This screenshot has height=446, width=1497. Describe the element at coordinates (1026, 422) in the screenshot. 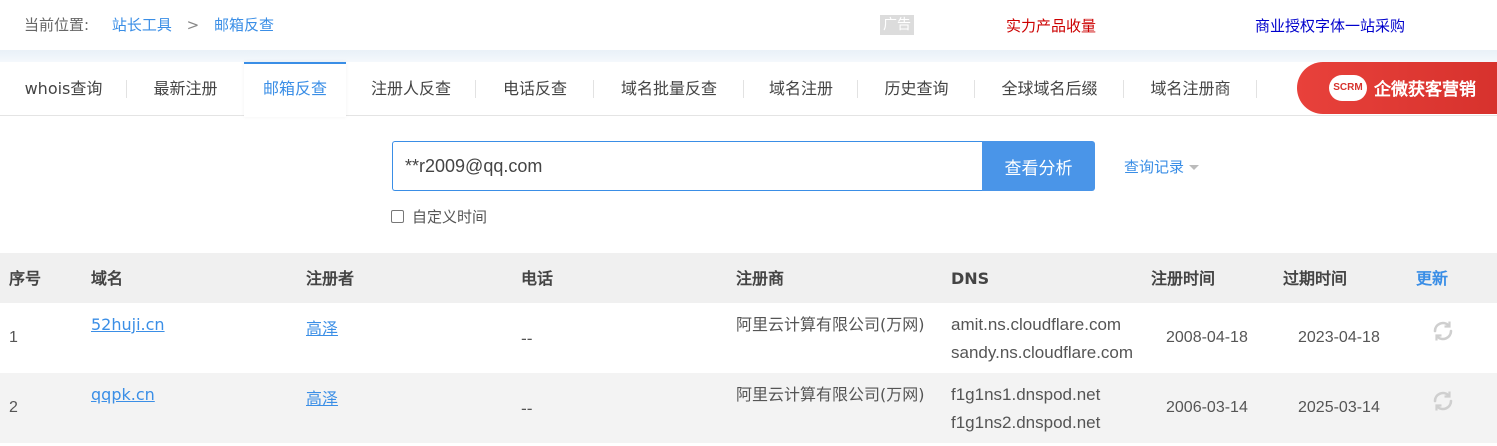

I see `dns-server: f1g1ns2.dnspod.net` at that location.